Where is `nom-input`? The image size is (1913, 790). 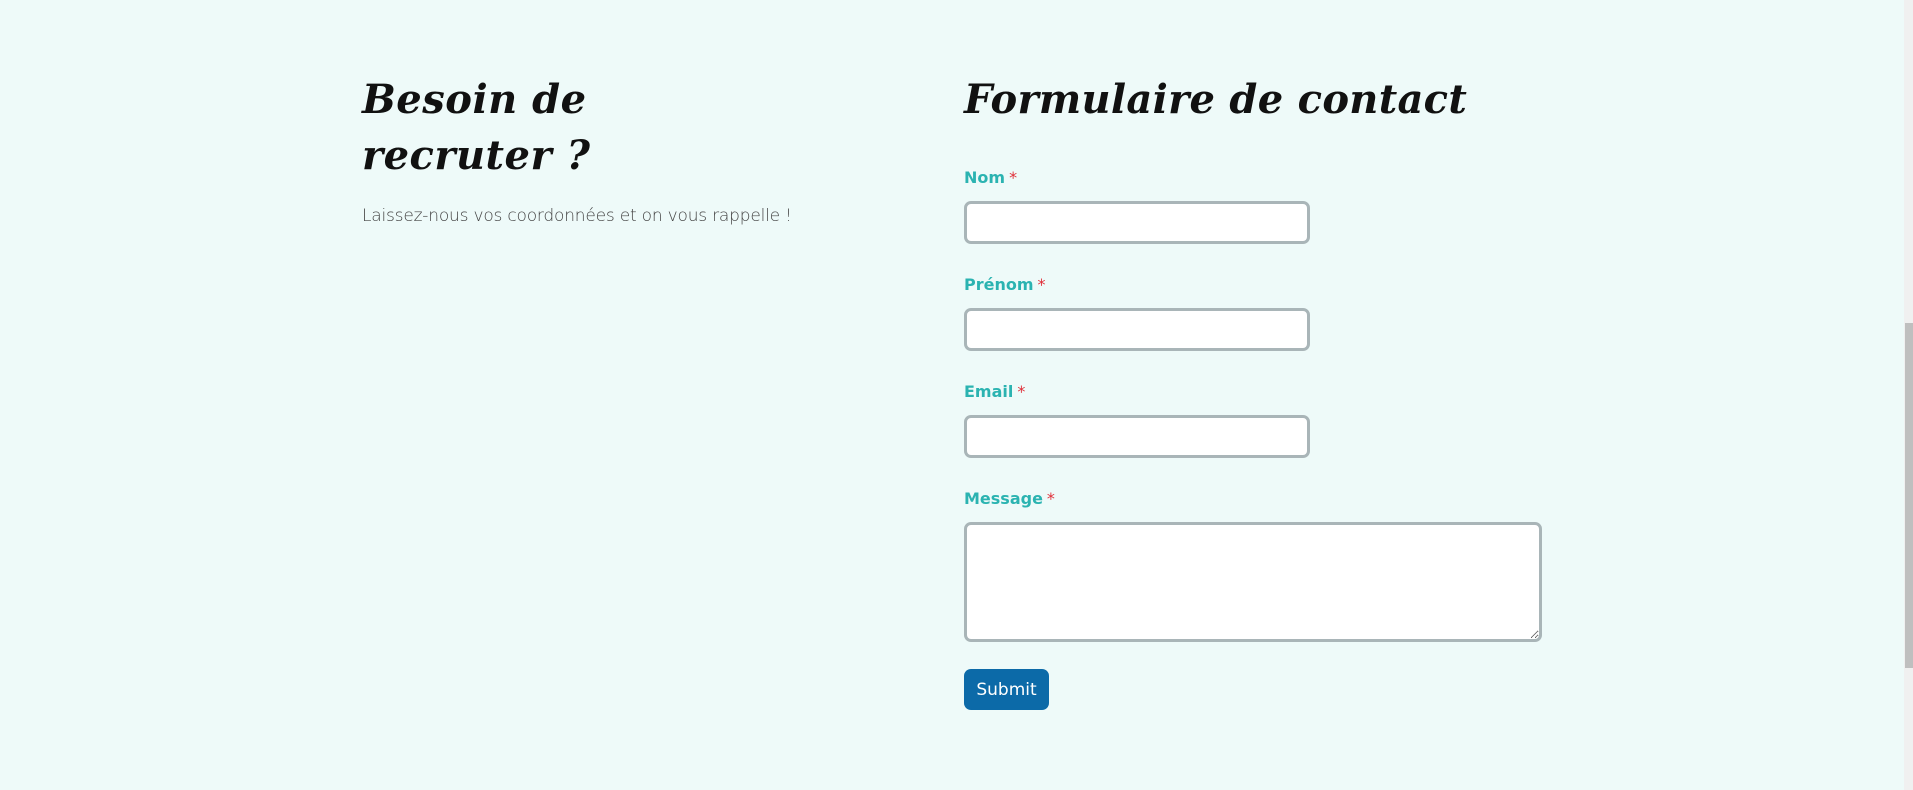 nom-input is located at coordinates (1137, 222).